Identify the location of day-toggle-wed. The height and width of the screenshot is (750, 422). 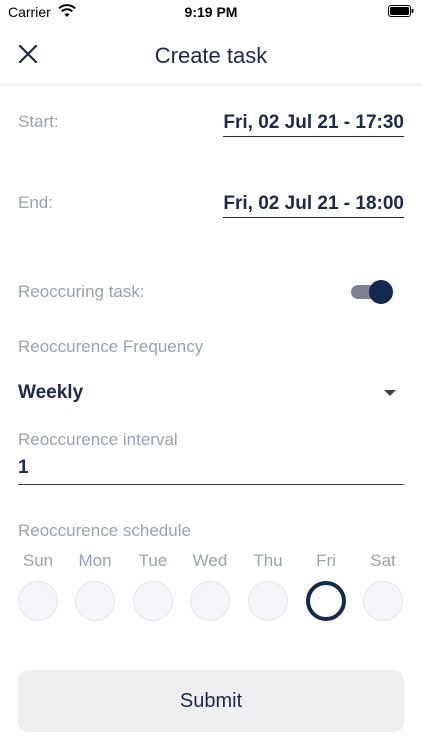
(210, 601).